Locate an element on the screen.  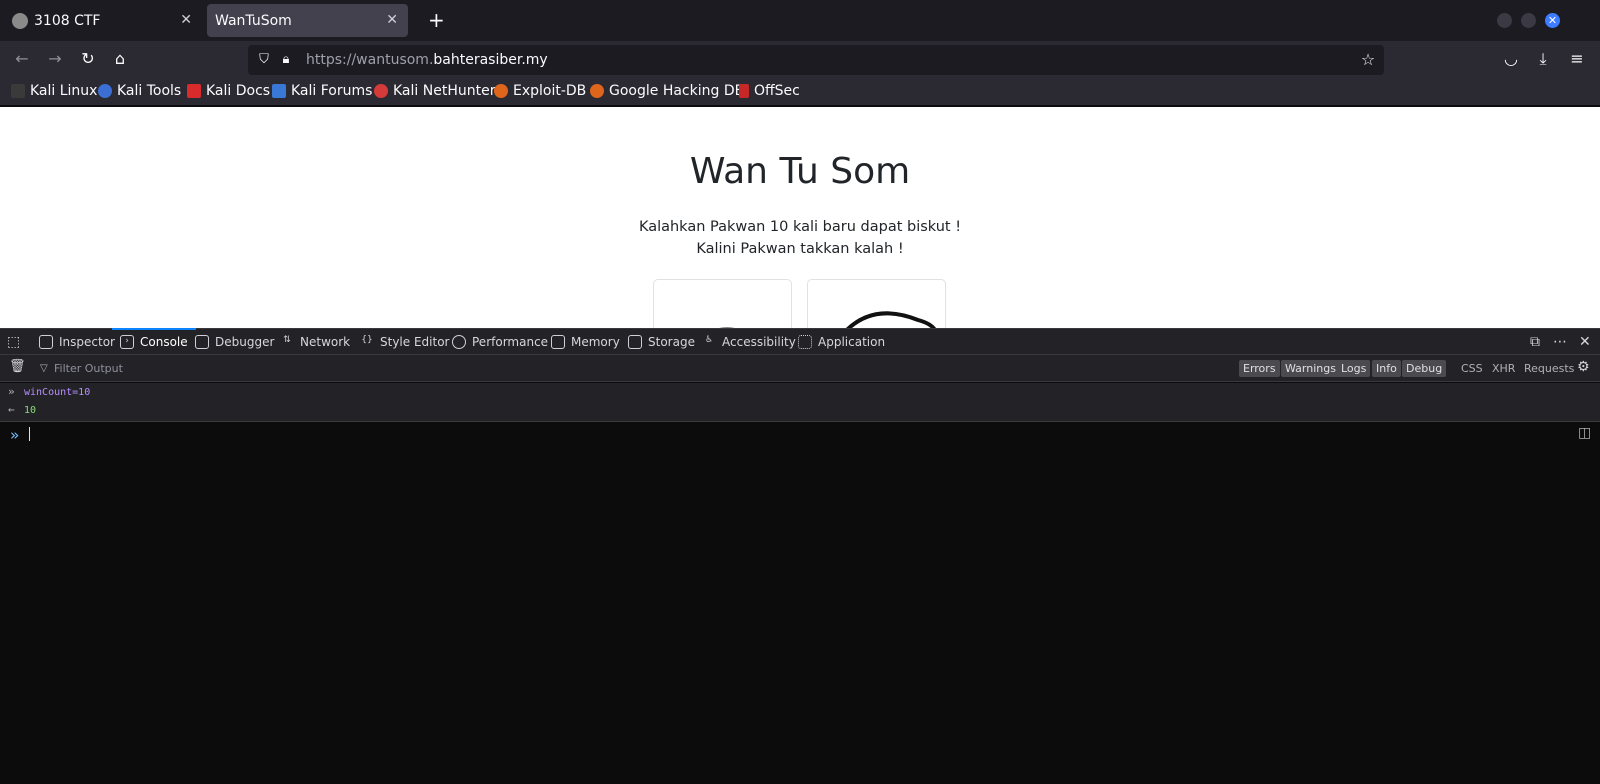
memory-icon is located at coordinates (558, 342).